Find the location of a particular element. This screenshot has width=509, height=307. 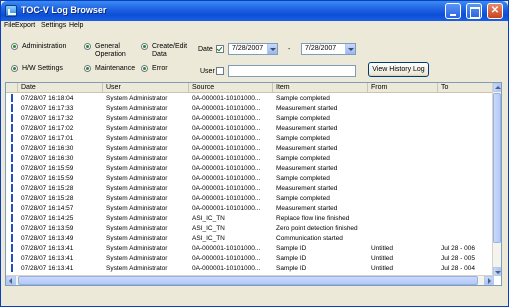

cell-date: 07/28/07 16:17:33 is located at coordinates (47, 108).